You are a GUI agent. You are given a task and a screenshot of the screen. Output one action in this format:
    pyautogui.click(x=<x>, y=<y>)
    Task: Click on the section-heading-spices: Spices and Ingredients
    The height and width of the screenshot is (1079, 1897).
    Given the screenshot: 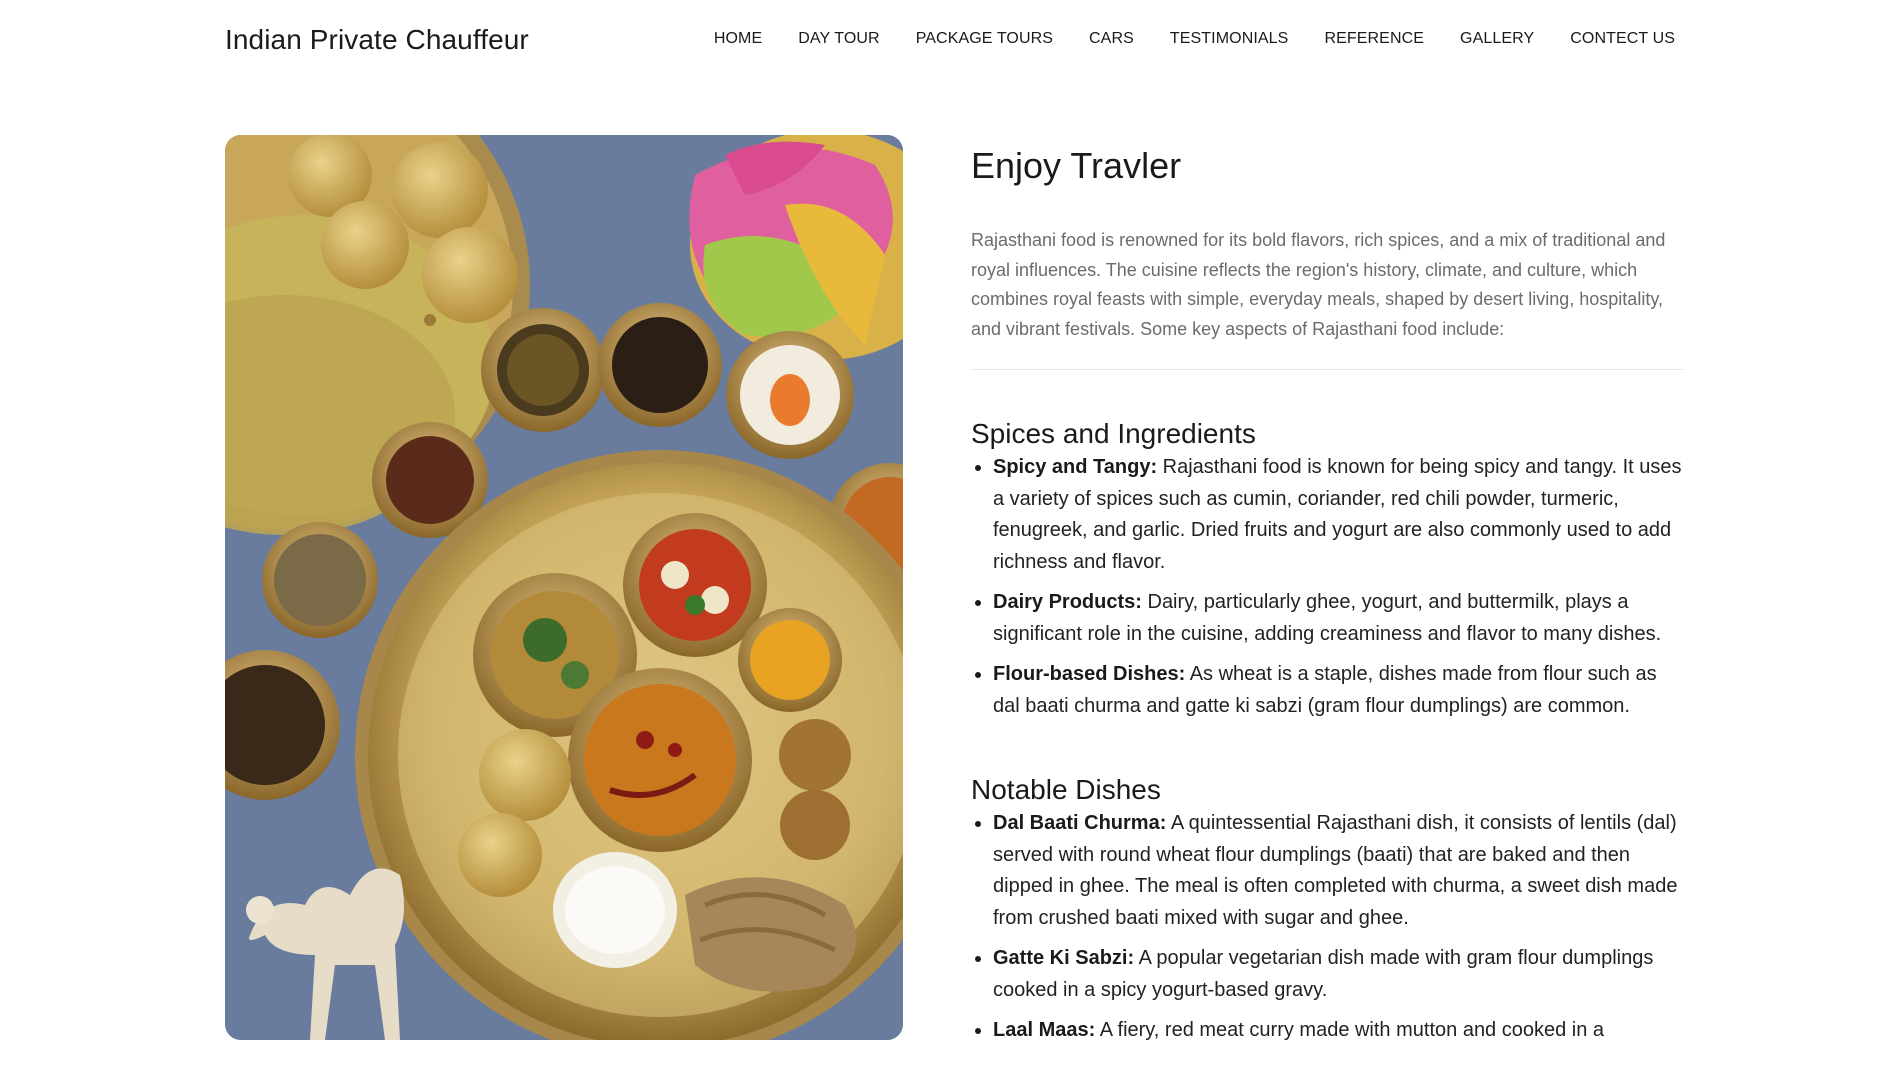 What is the action you would take?
    pyautogui.click(x=1113, y=433)
    